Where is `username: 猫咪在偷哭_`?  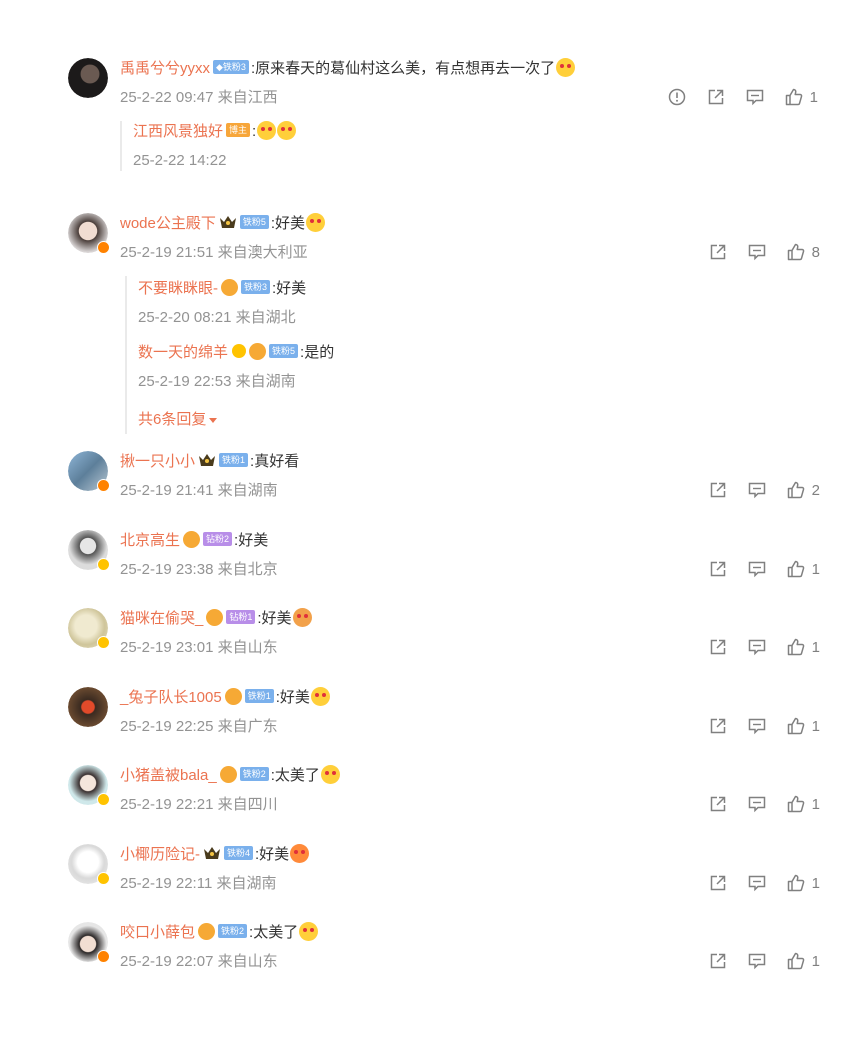 username: 猫咪在偷哭_ is located at coordinates (161, 618).